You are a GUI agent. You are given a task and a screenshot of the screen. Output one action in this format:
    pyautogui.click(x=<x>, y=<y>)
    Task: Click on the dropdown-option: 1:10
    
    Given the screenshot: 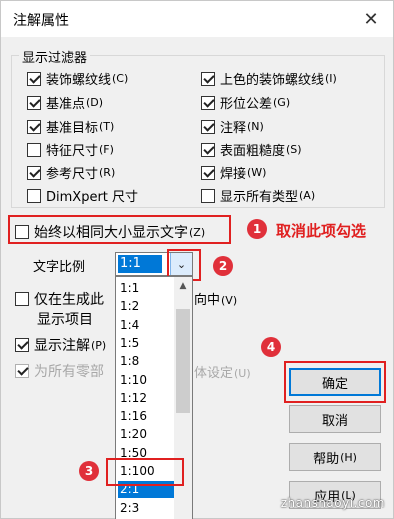 What is the action you would take?
    pyautogui.click(x=146, y=380)
    